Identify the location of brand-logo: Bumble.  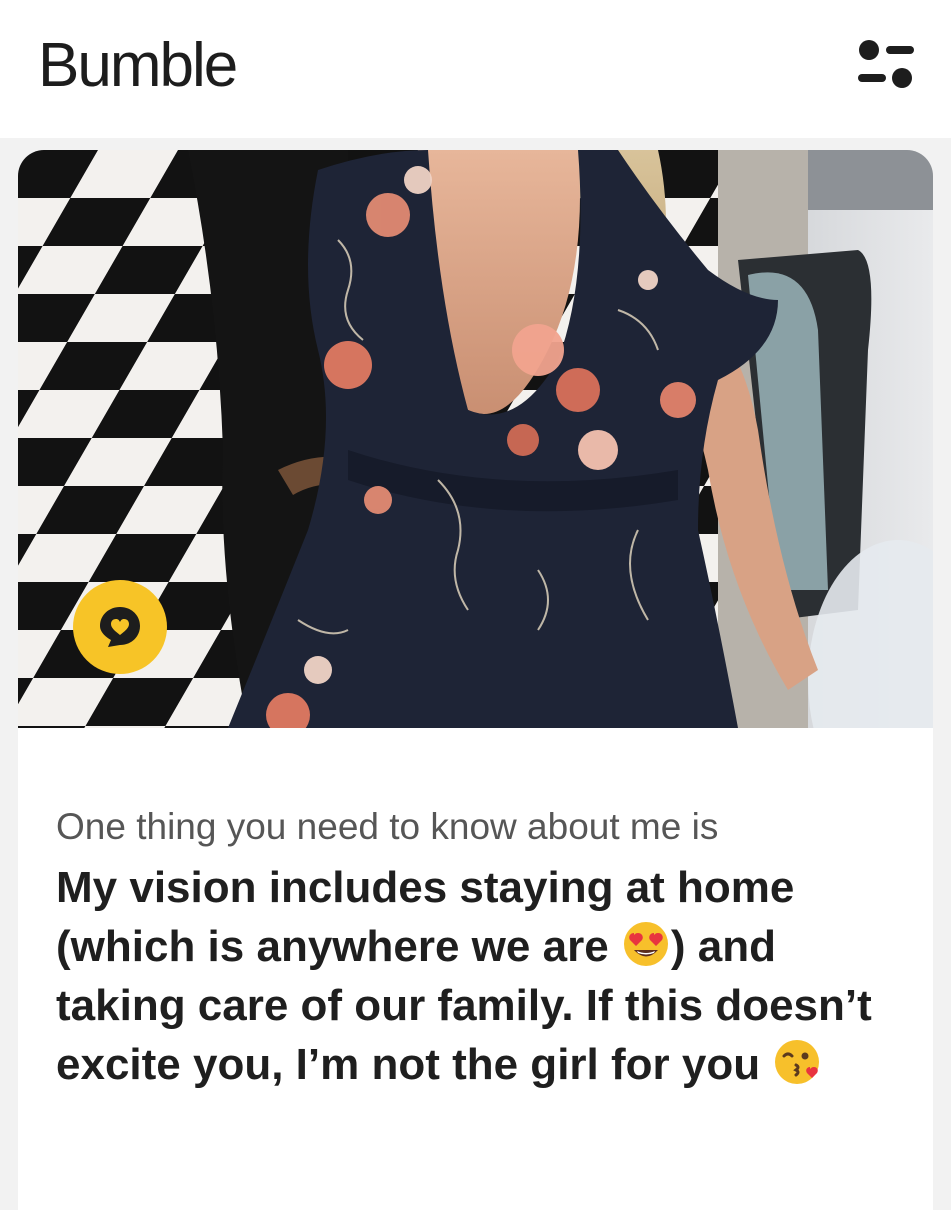
(138, 65).